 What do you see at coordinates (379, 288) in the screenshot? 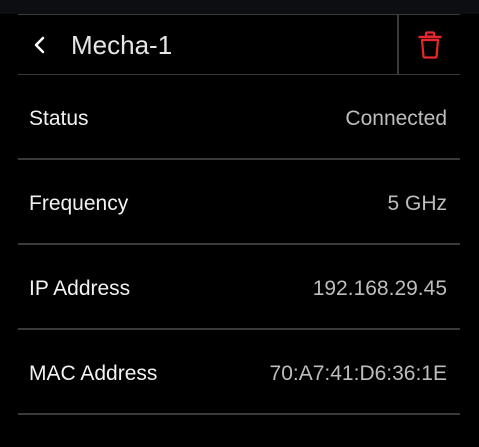
I see `ip-address-value: 192.168.29.45` at bounding box center [379, 288].